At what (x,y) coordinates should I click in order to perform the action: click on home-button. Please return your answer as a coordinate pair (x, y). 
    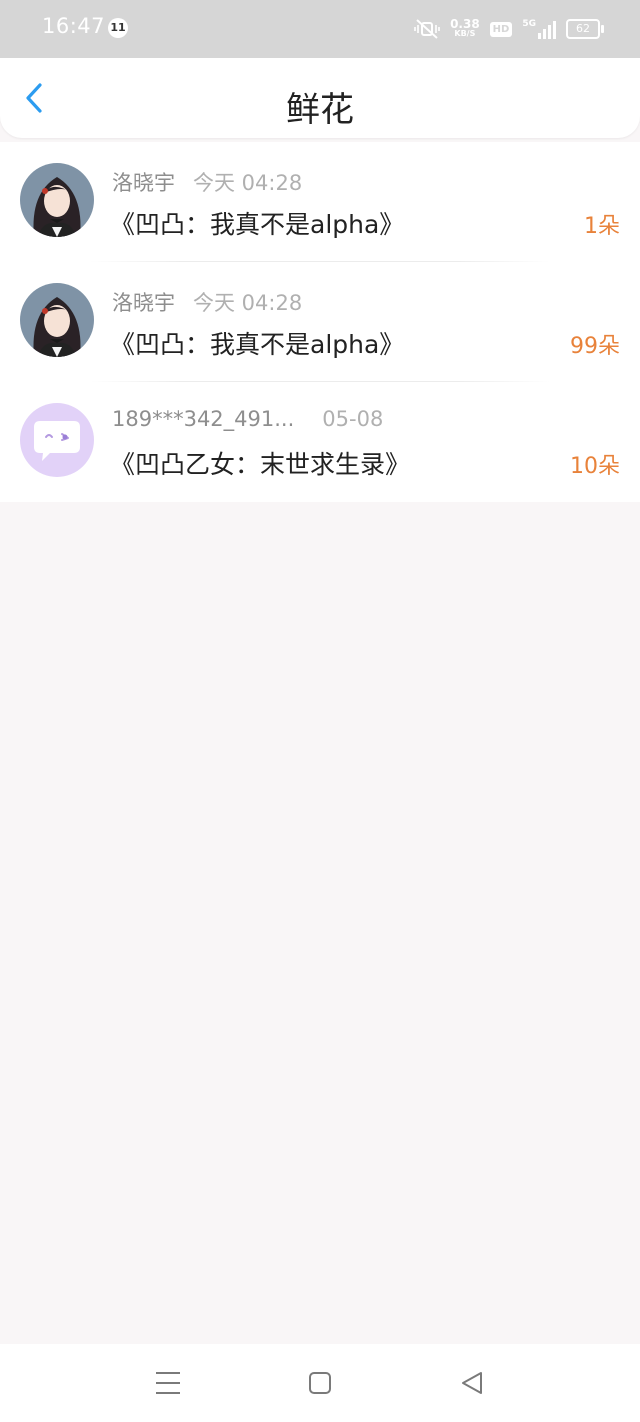
    Looking at the image, I should click on (320, 1383).